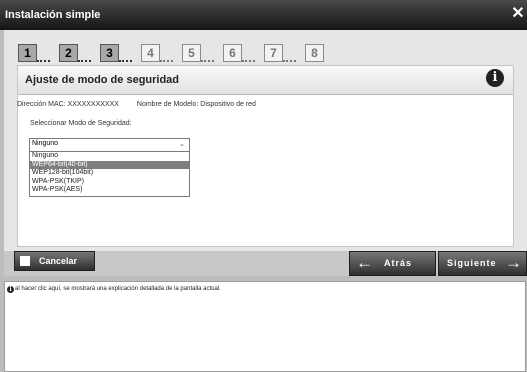  Describe the element at coordinates (25, 261) in the screenshot. I see `stop-icon` at that location.